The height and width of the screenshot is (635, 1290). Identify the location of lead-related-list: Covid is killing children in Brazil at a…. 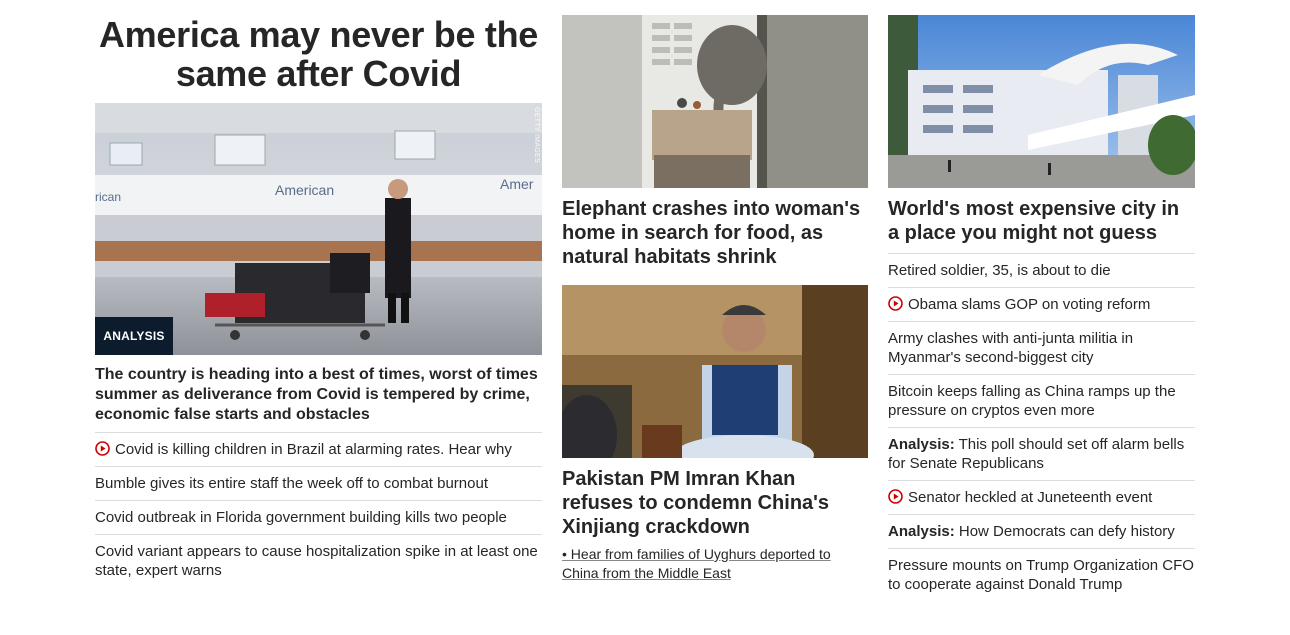
(318, 510).